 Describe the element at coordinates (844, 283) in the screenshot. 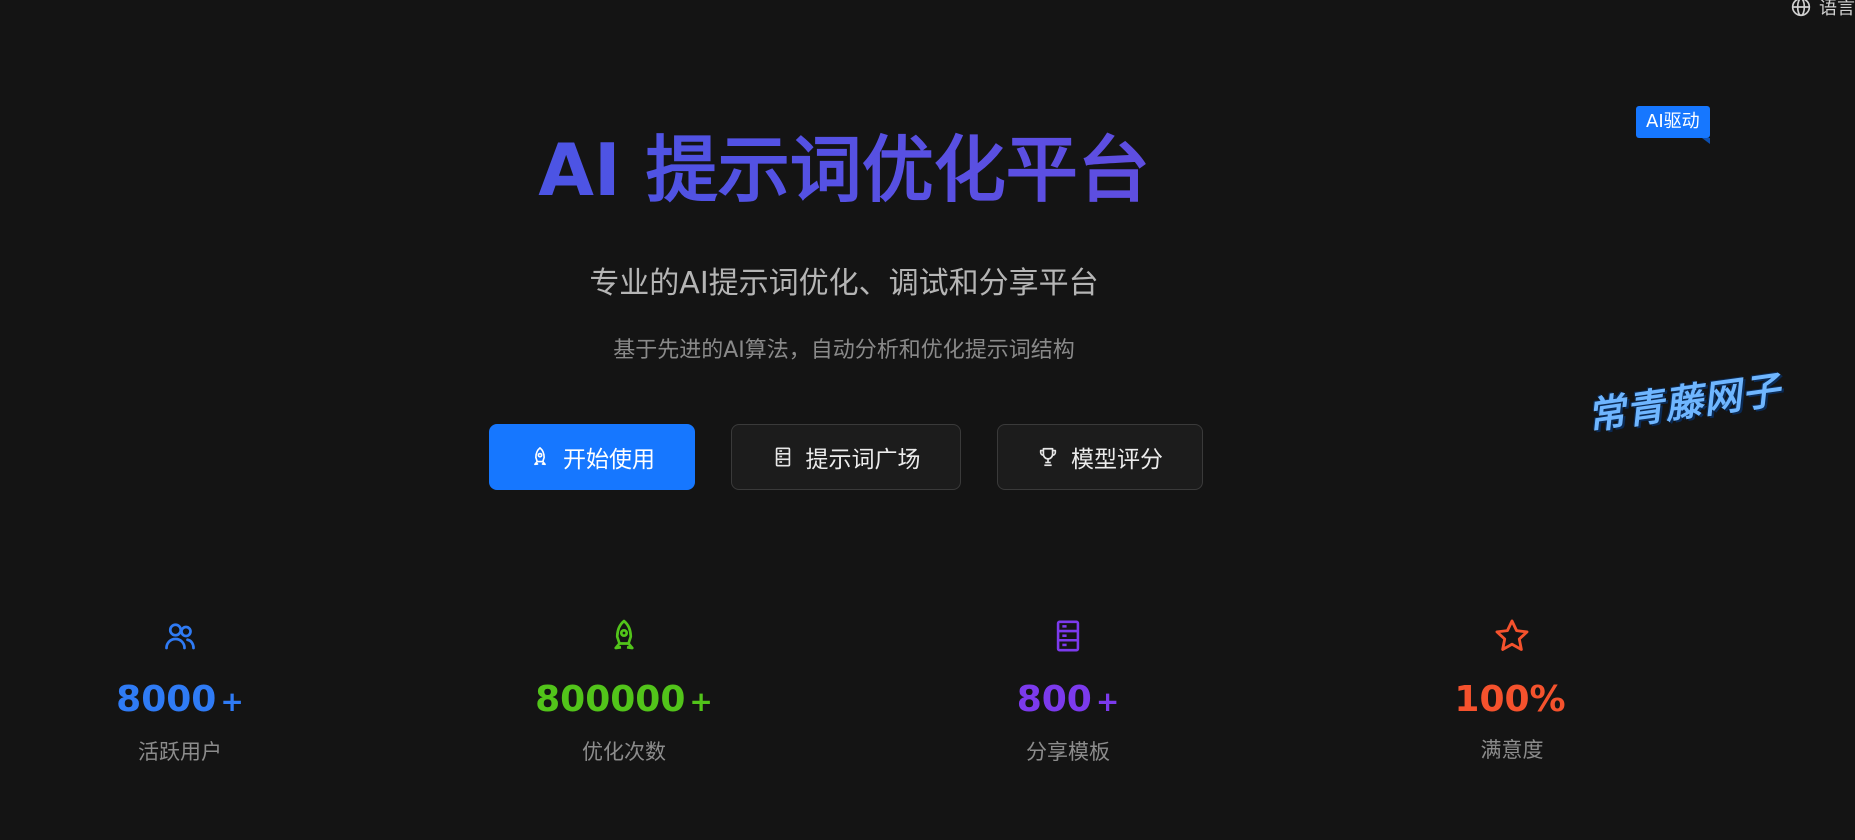

I see `hero-subtitle: 专业的AI提示词优化、调试和分享平台` at that location.